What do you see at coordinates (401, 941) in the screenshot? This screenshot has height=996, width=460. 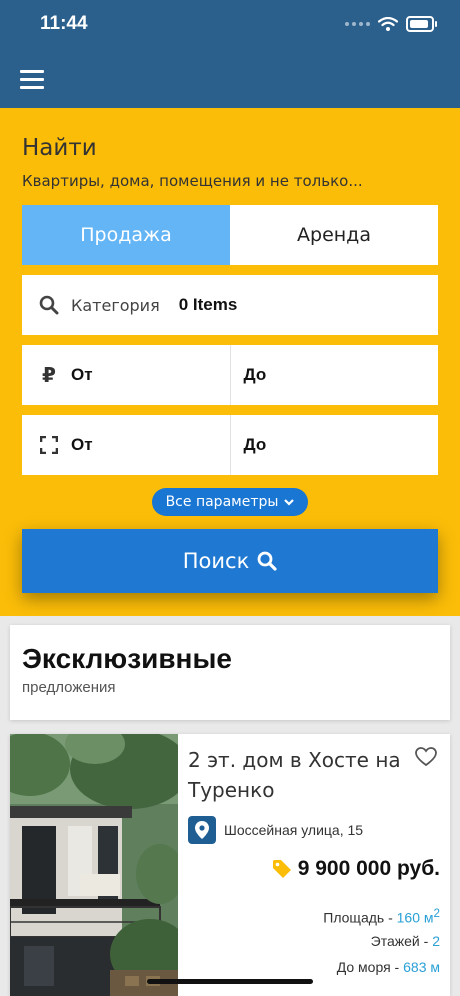 I see `spec-label: Этажей -` at bounding box center [401, 941].